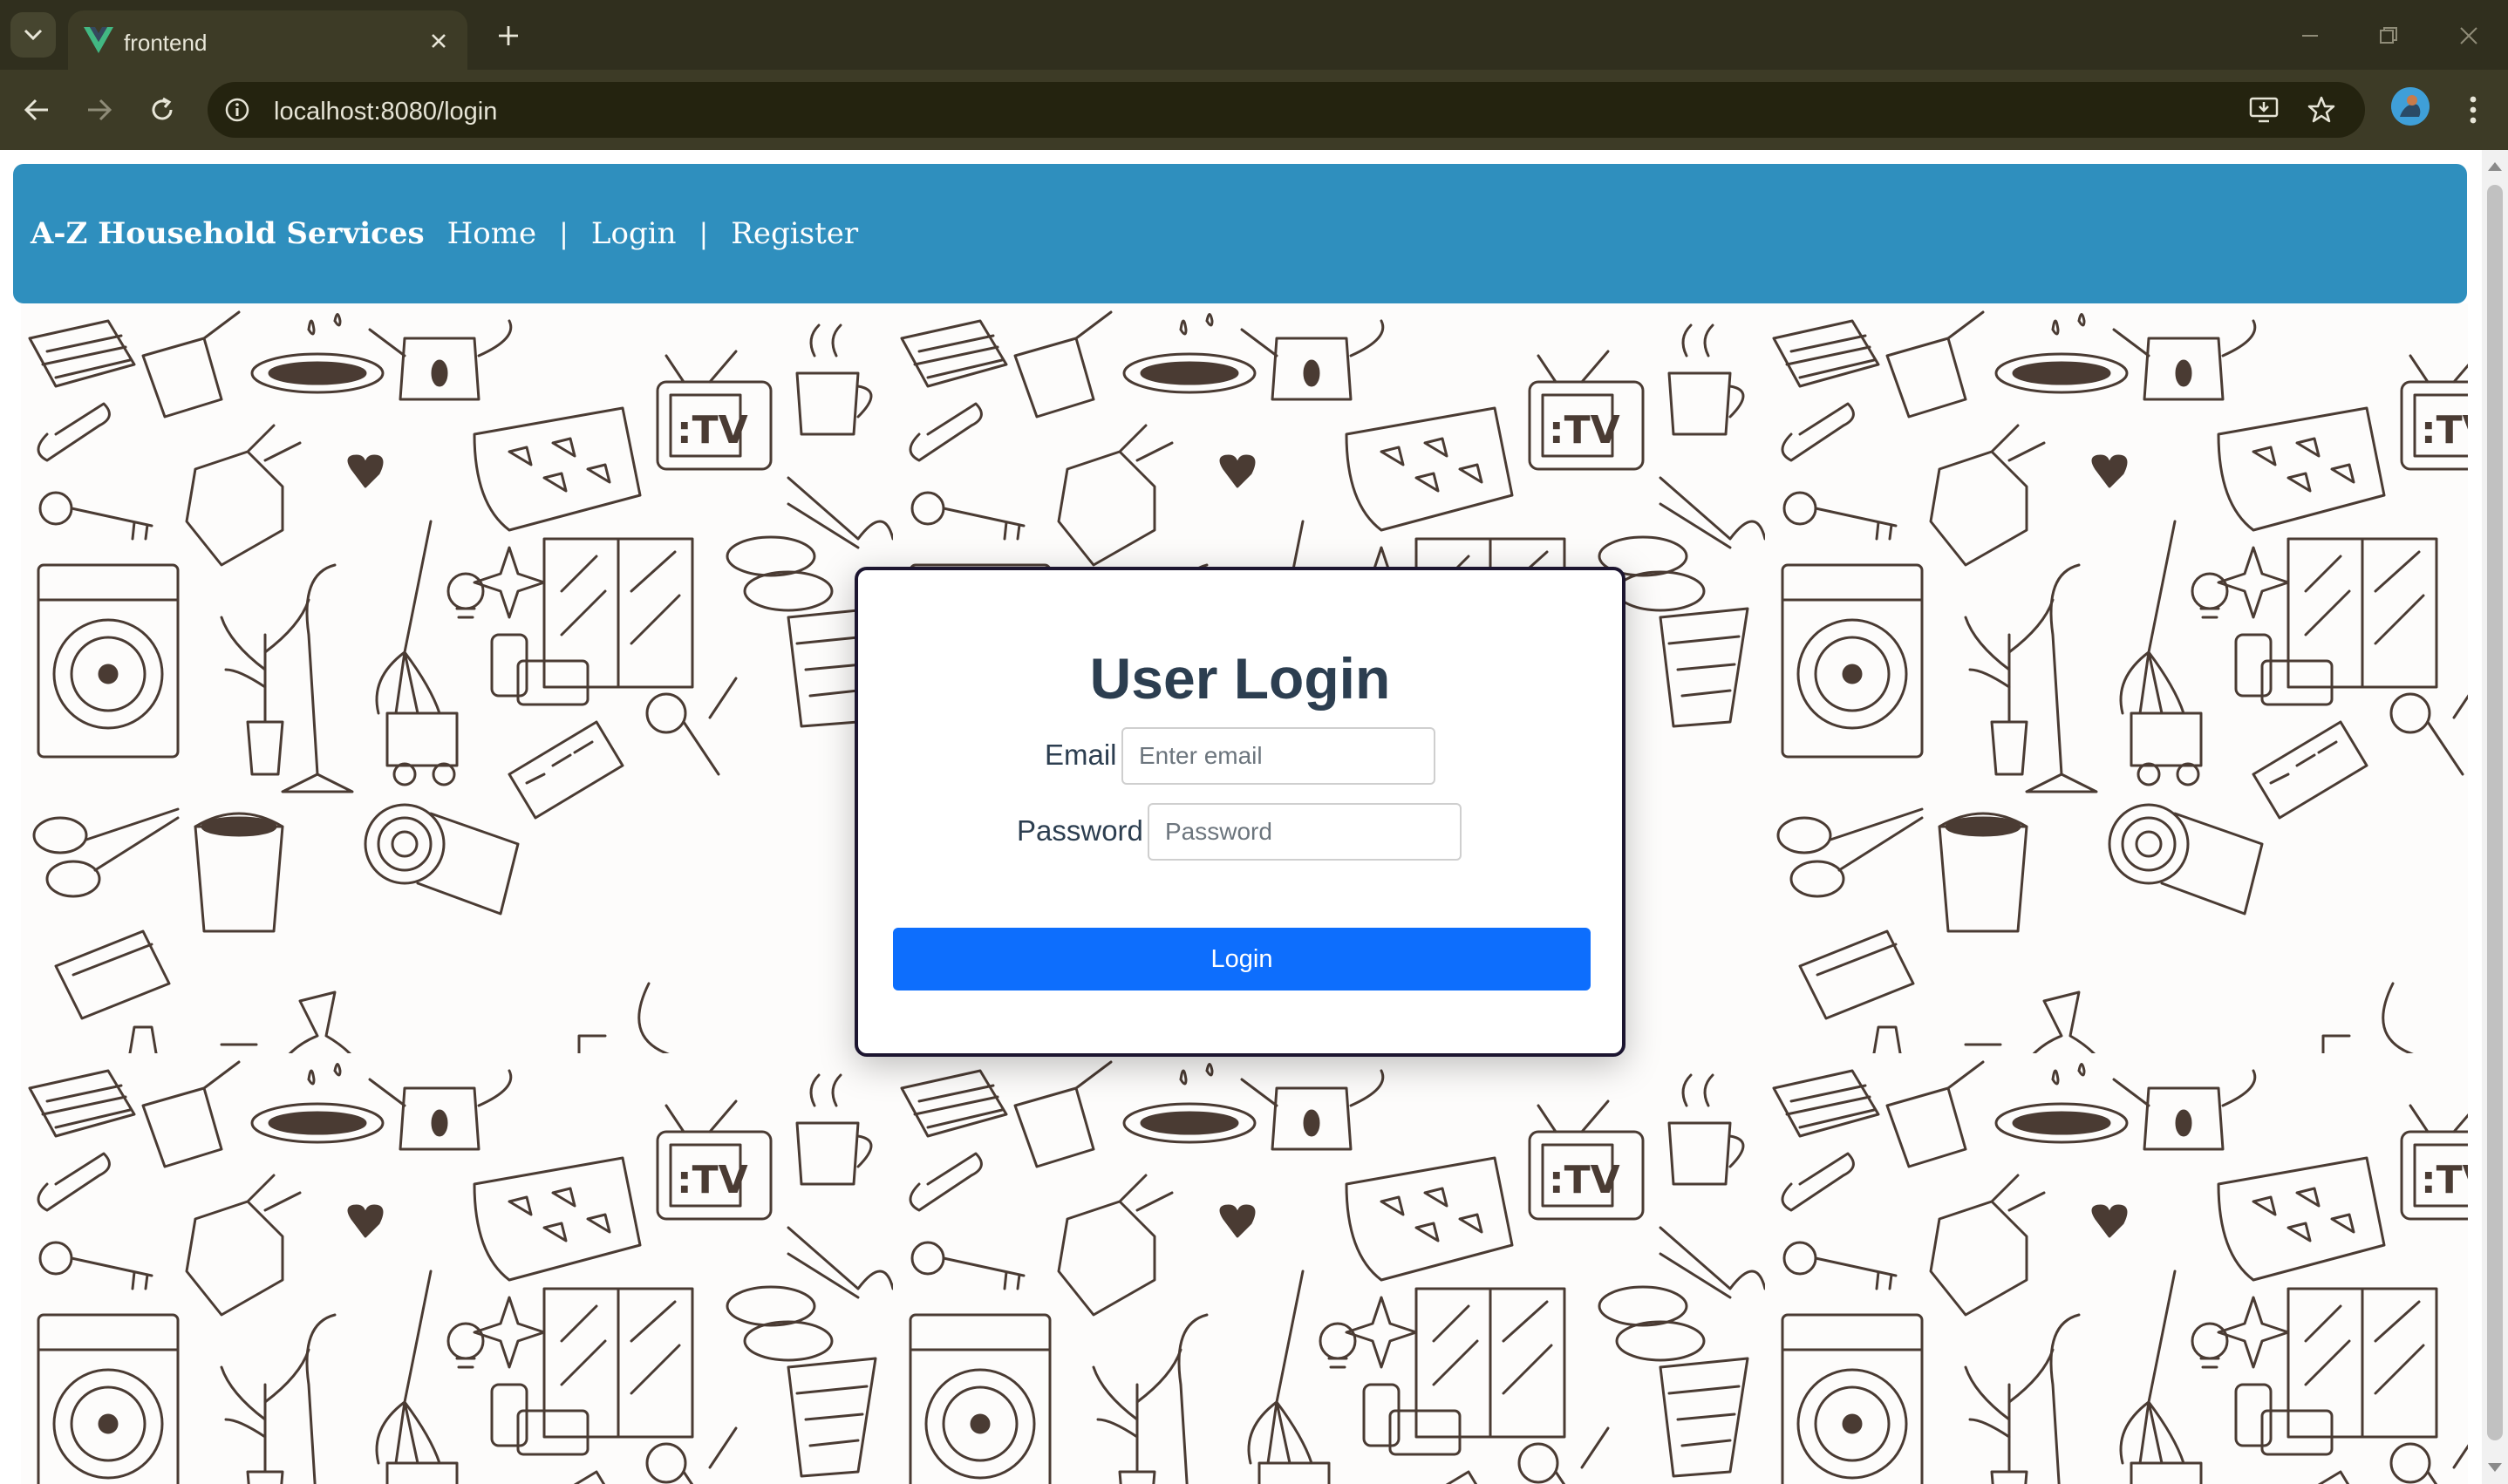  I want to click on url-text: localhost:8080/login, so click(385, 112).